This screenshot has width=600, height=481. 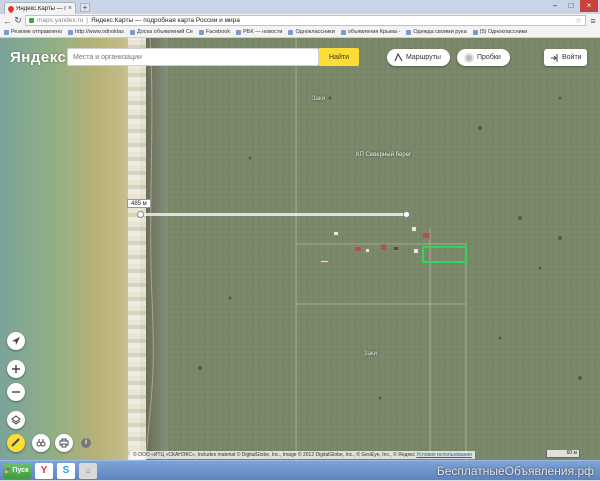 What do you see at coordinates (578, 20) in the screenshot?
I see `bookmark-star-icon: ☆` at bounding box center [578, 20].